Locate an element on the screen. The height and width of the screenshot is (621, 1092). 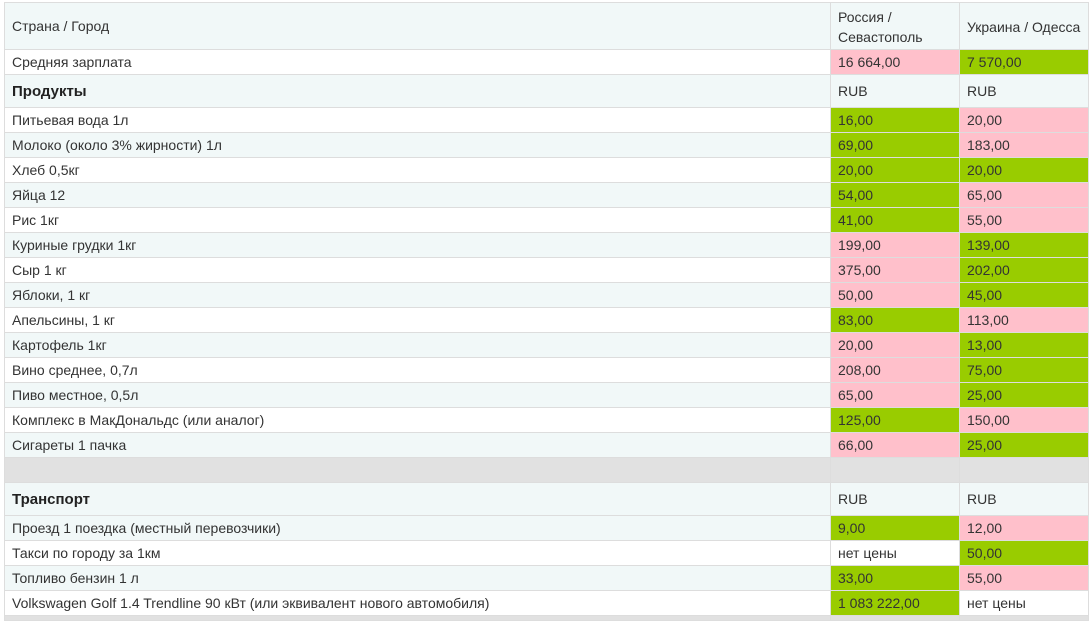
section-transport-header: Транспорт RUB RUB is located at coordinates (546, 499).